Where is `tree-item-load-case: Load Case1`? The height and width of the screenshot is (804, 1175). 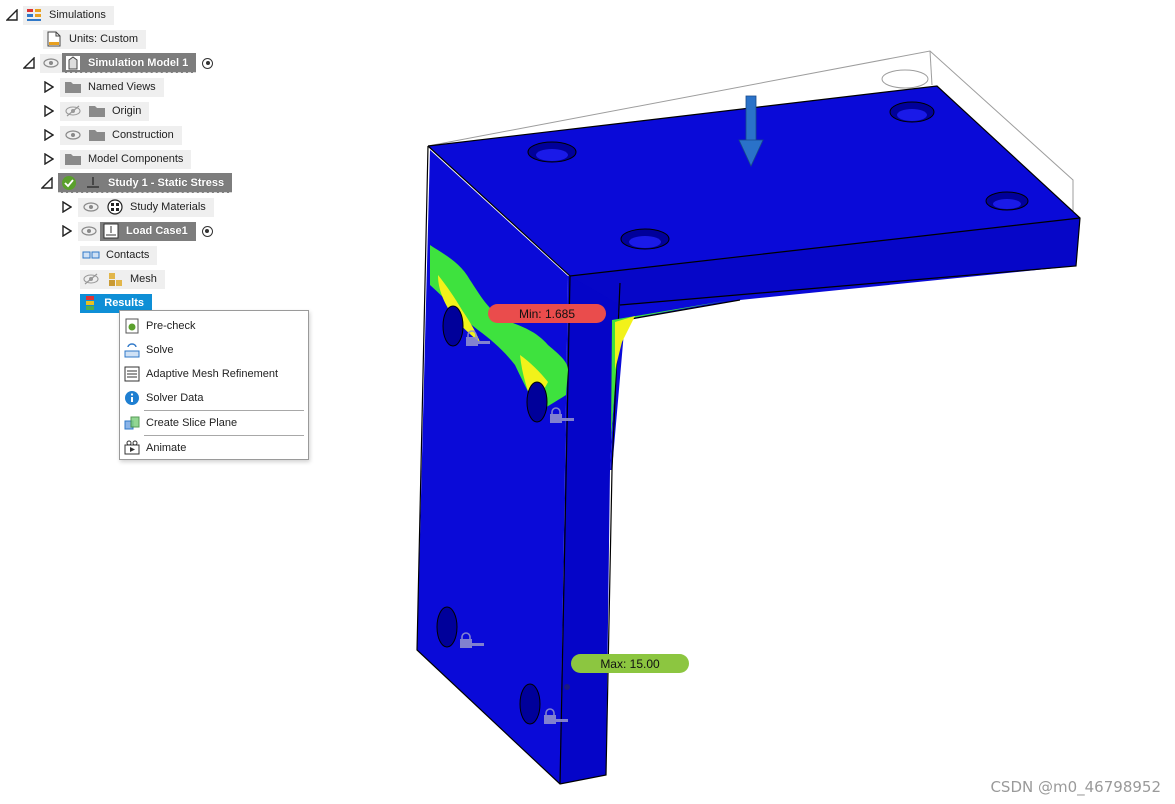 tree-item-load-case: Load Case1 is located at coordinates (136, 231).